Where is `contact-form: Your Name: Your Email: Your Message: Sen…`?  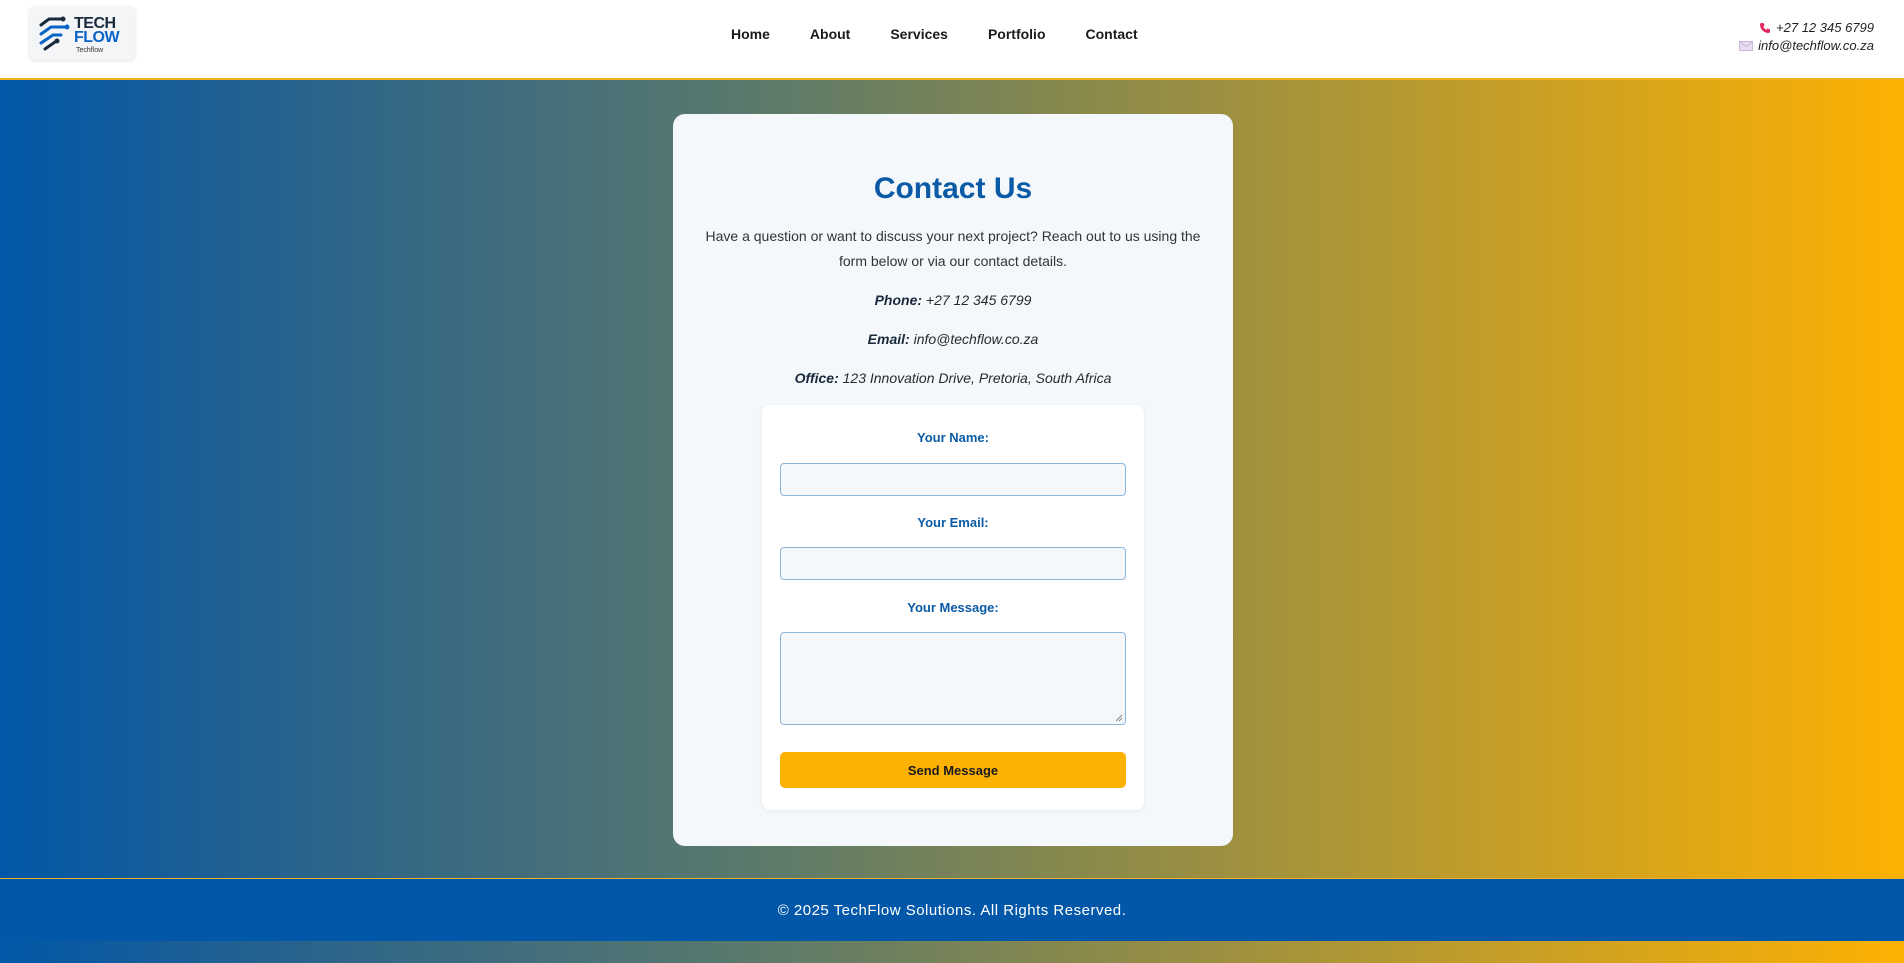 contact-form: Your Name: Your Email: Your Message: Sen… is located at coordinates (953, 607).